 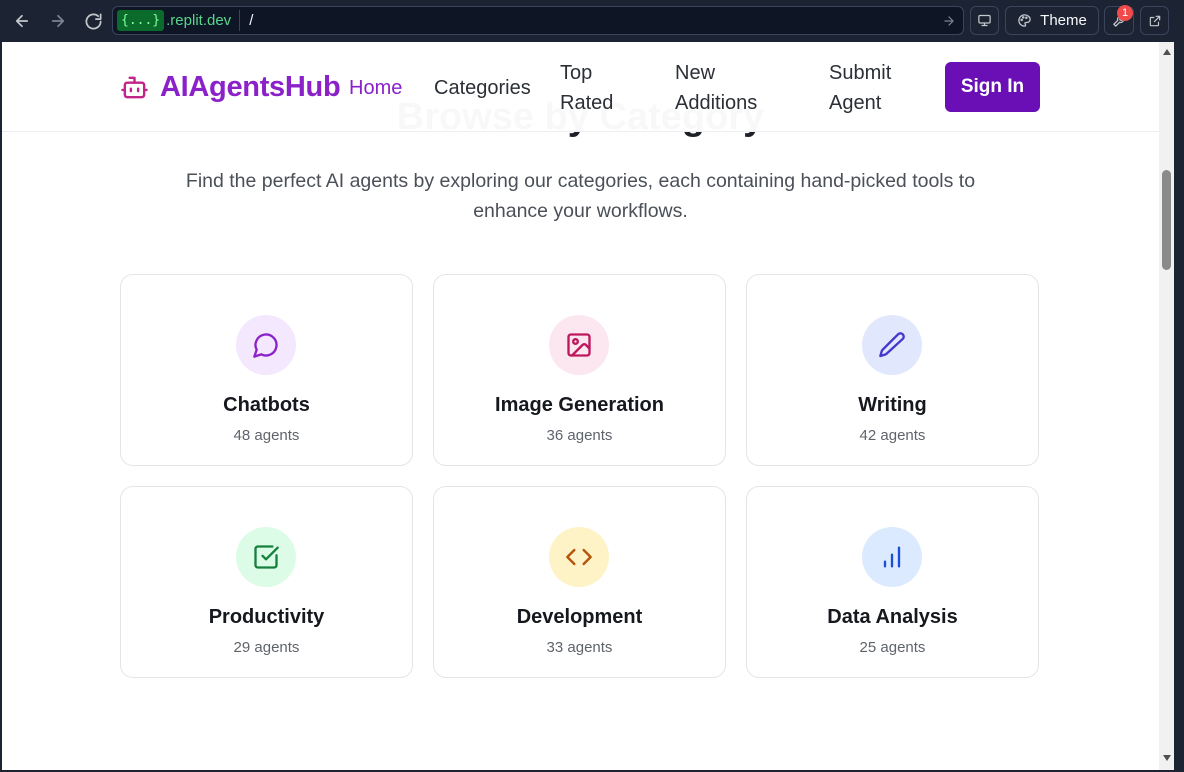 I want to click on url-domain: .replit.dev, so click(x=199, y=20).